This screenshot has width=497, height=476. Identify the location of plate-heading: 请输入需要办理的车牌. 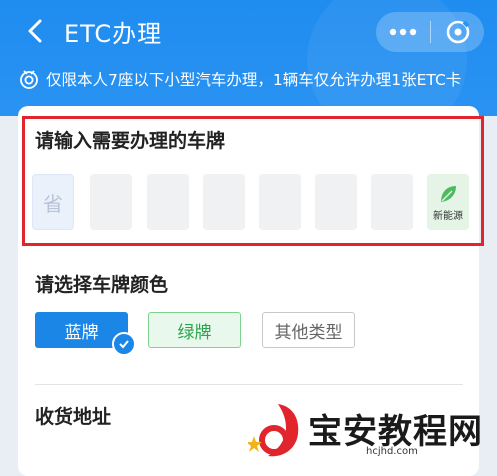
(130, 141).